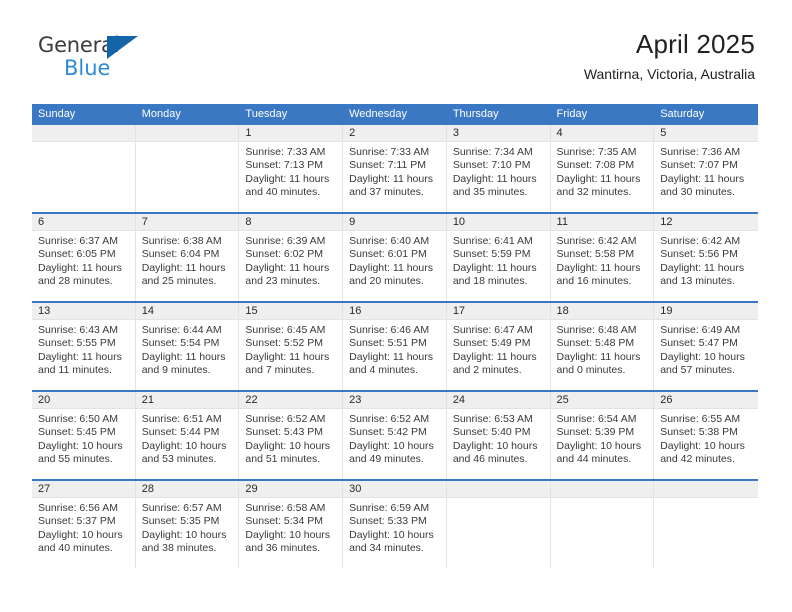 The height and width of the screenshot is (612, 792). Describe the element at coordinates (180, 254) in the screenshot. I see `sunset-text: Sunset: 6:04 PM` at that location.